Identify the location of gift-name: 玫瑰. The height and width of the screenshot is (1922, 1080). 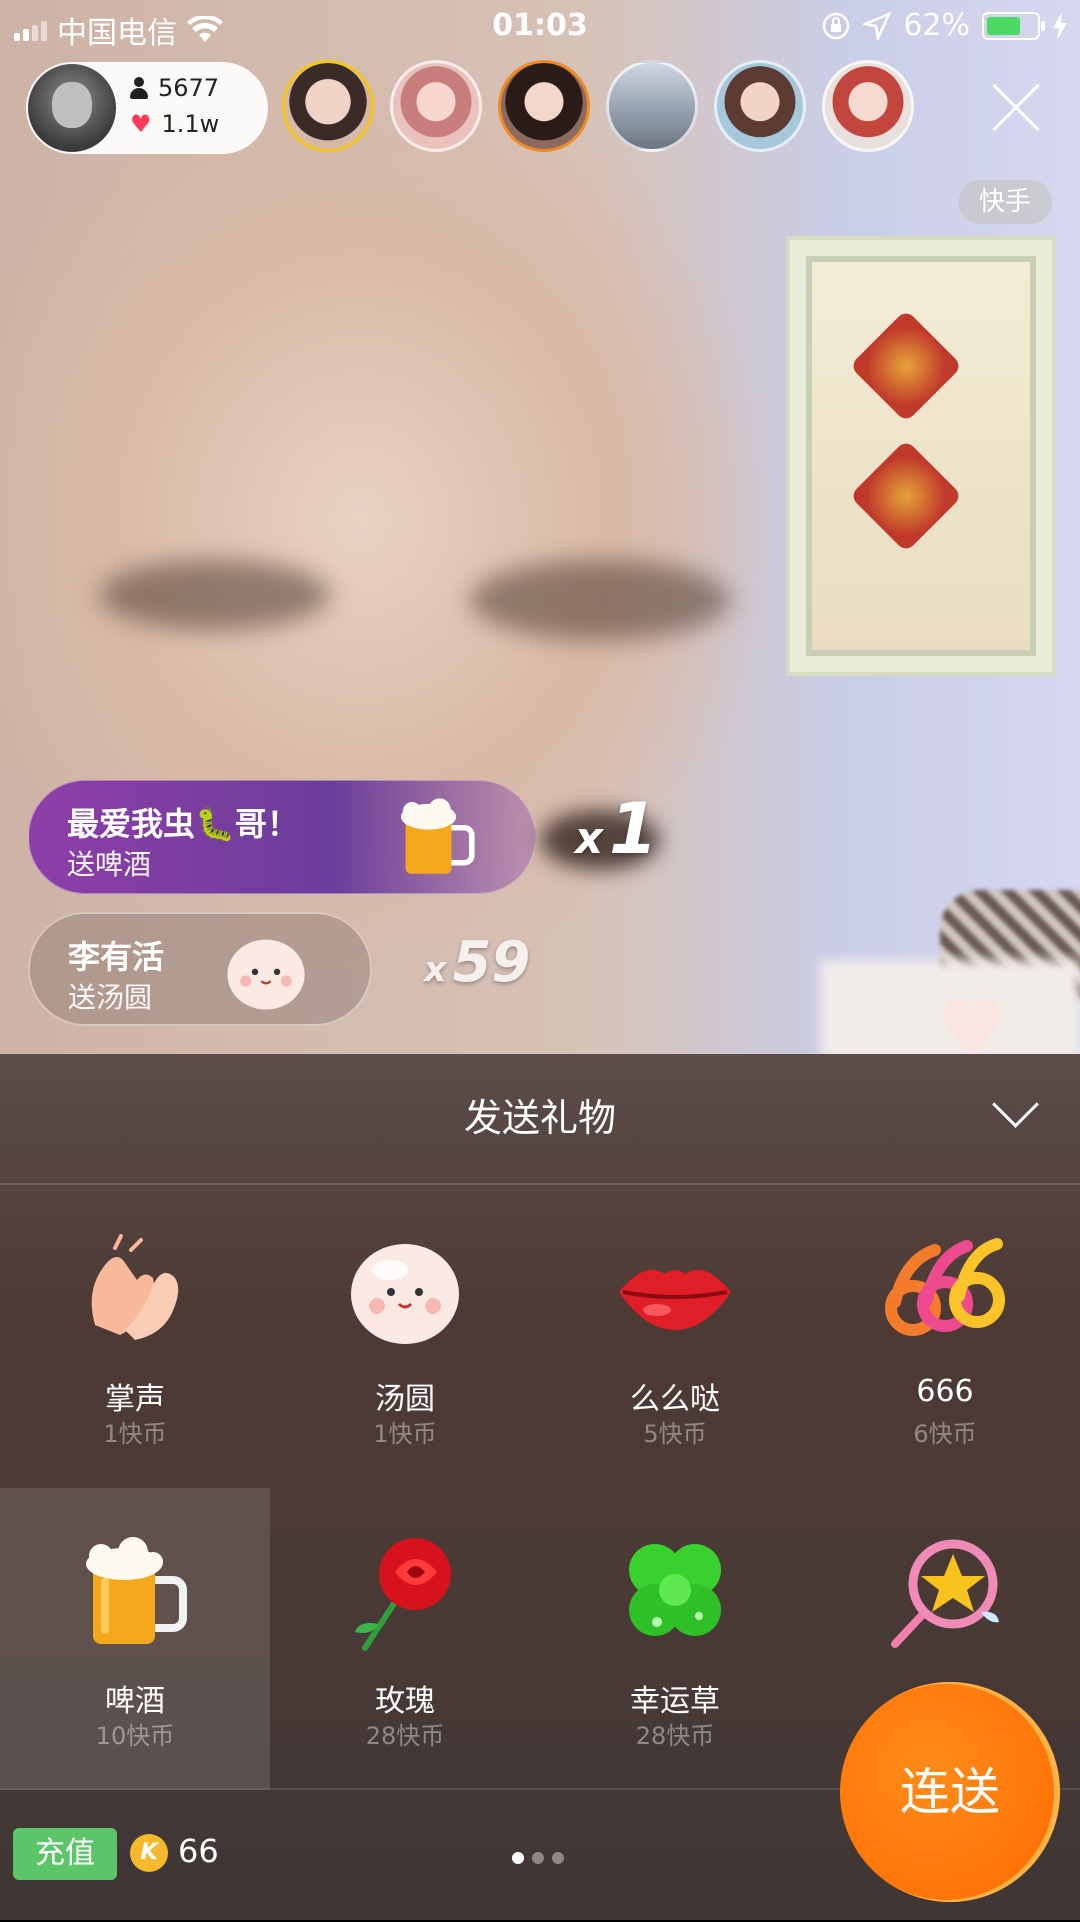
(405, 1701).